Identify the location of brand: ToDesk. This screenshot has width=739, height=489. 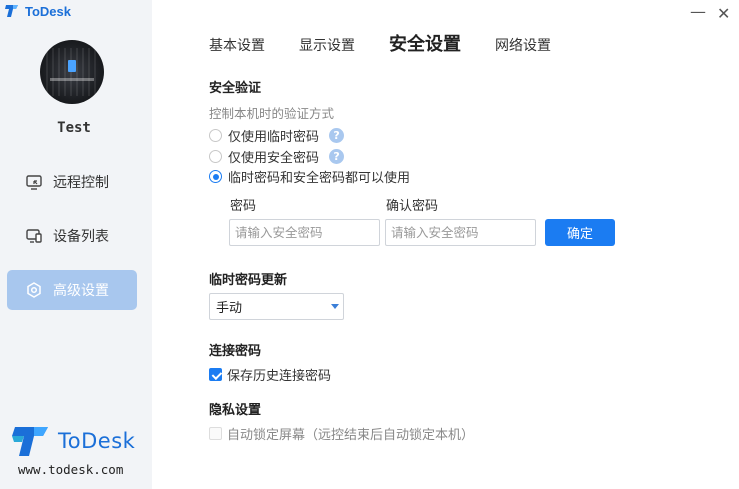
(73, 441).